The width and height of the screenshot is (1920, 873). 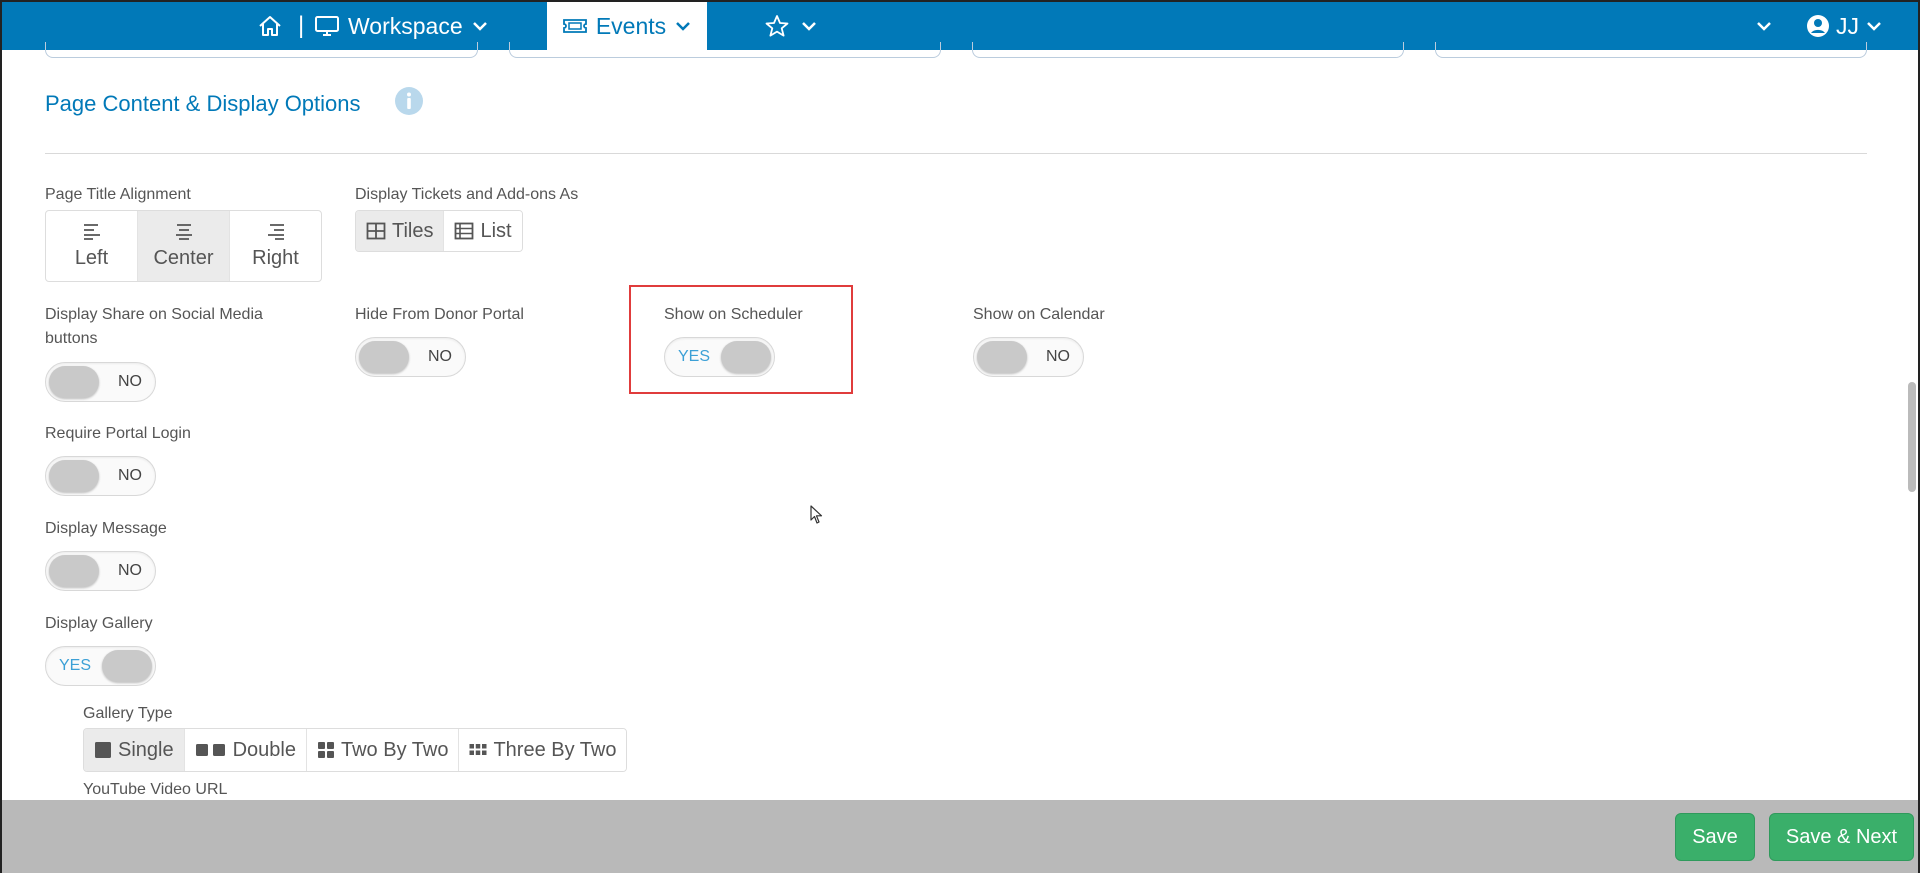 I want to click on display-message-label: Display Message, so click(x=106, y=528).